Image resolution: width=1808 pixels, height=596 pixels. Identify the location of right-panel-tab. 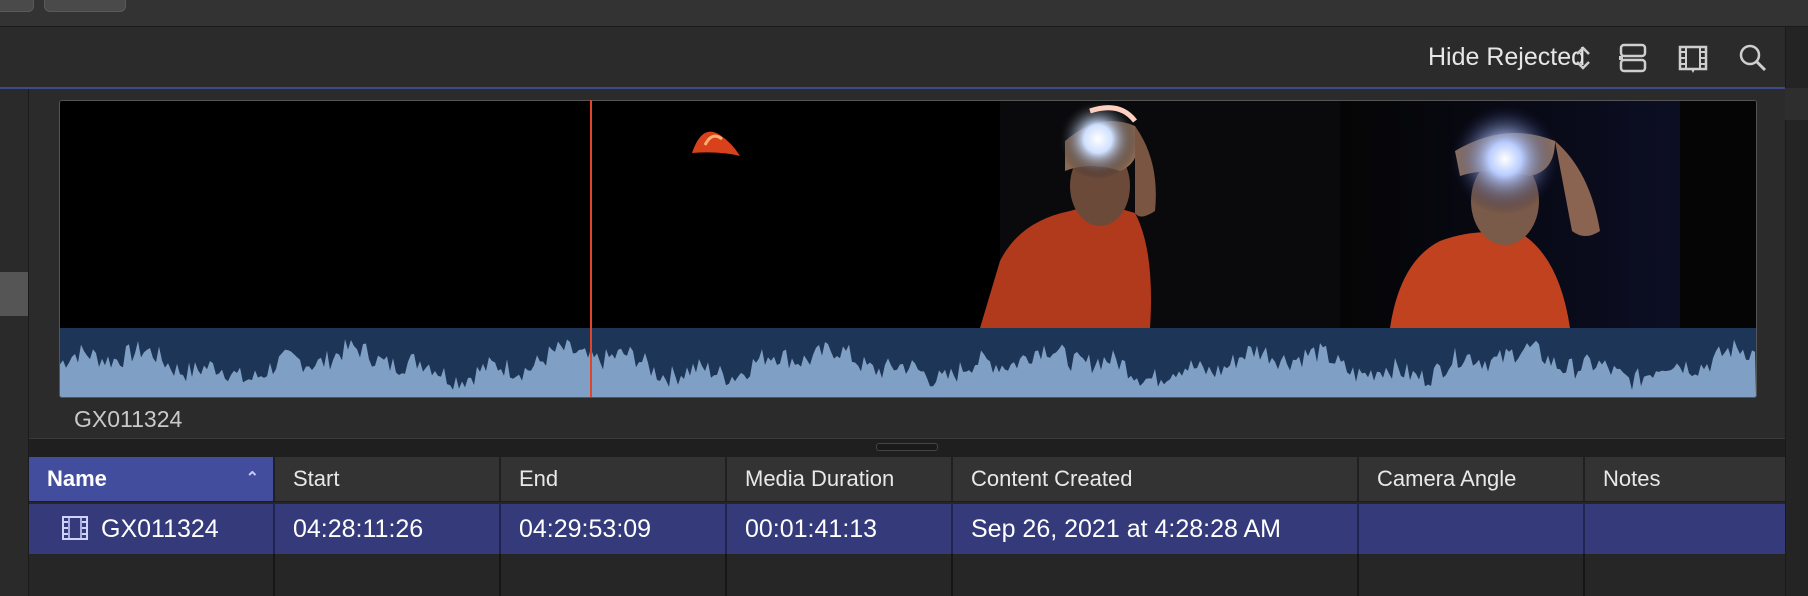
(1796, 104).